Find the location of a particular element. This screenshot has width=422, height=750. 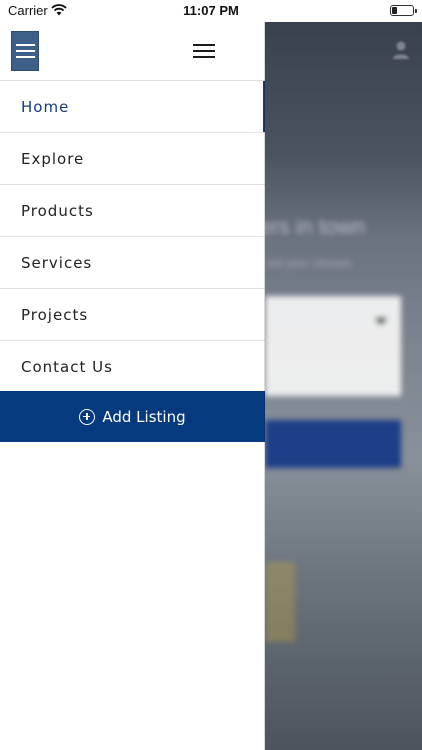

background-heading: ers in town is located at coordinates (315, 226).